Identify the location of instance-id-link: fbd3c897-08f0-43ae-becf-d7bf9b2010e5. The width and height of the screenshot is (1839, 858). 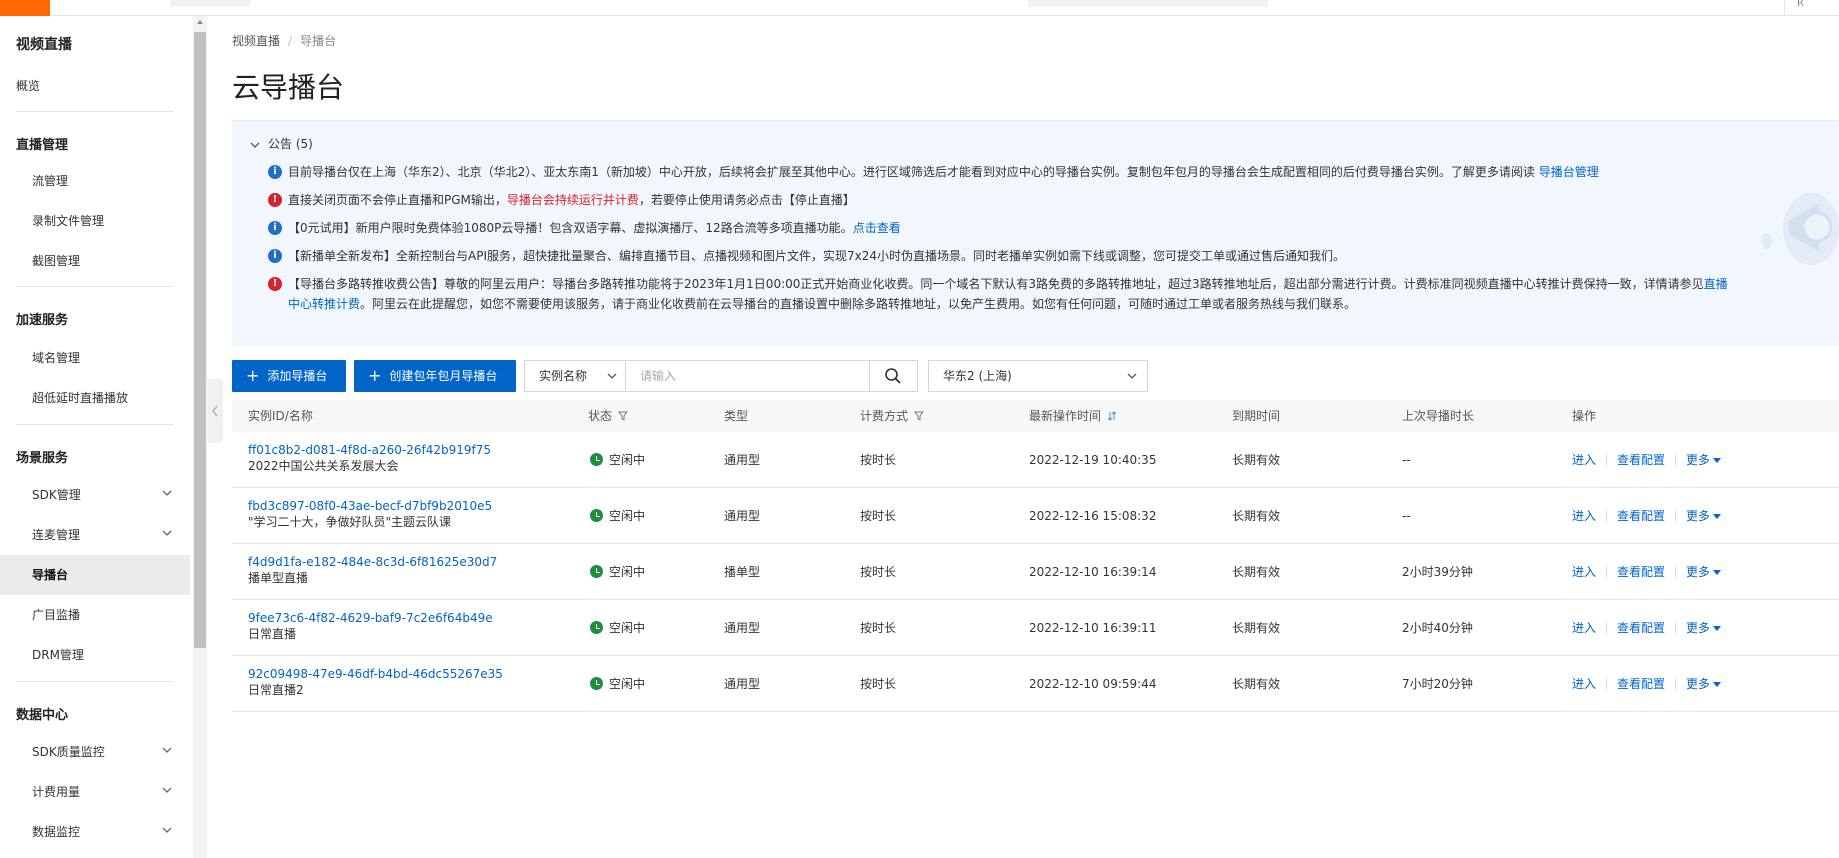
(370, 506).